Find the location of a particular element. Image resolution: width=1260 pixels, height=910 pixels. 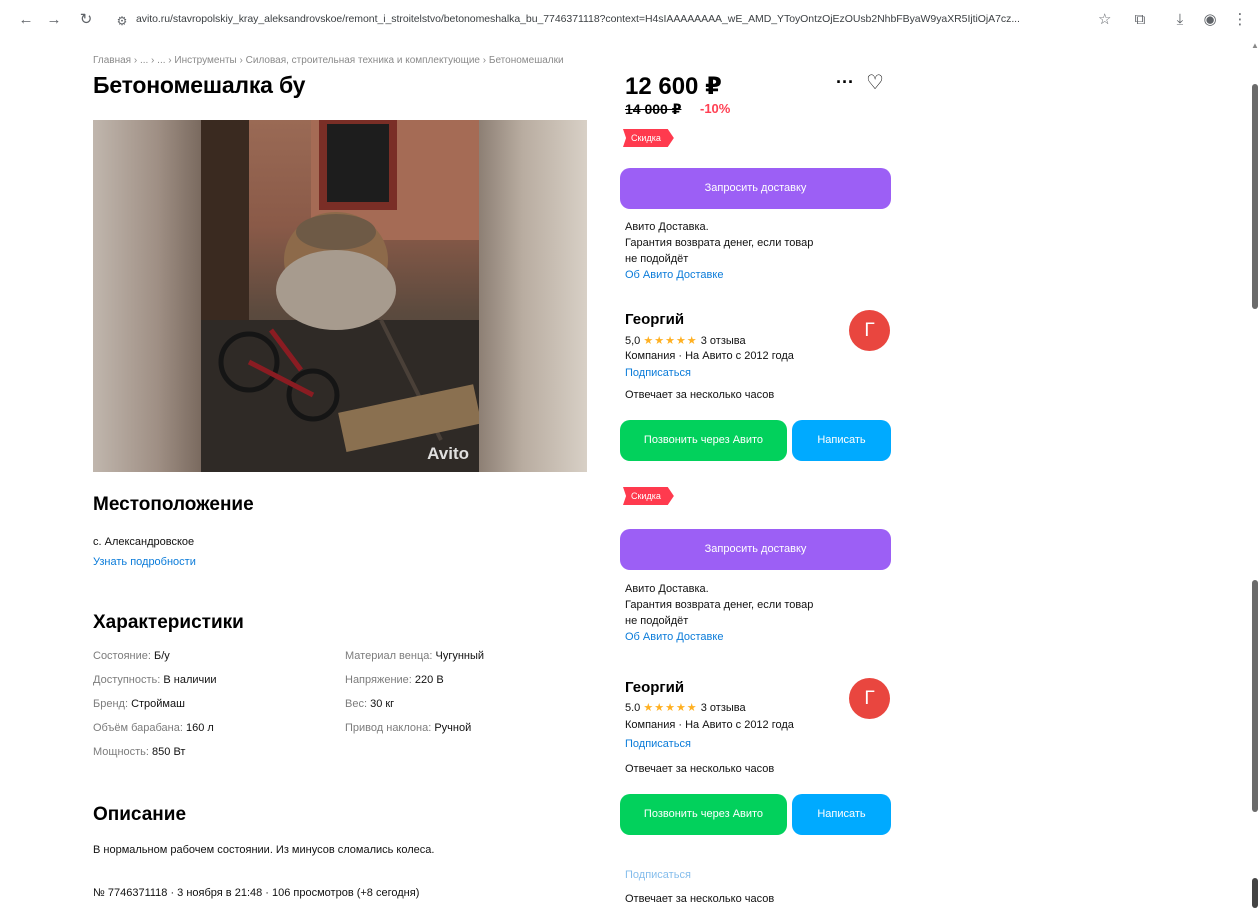

spec-brand: Бренд: Строймаш is located at coordinates (139, 704).